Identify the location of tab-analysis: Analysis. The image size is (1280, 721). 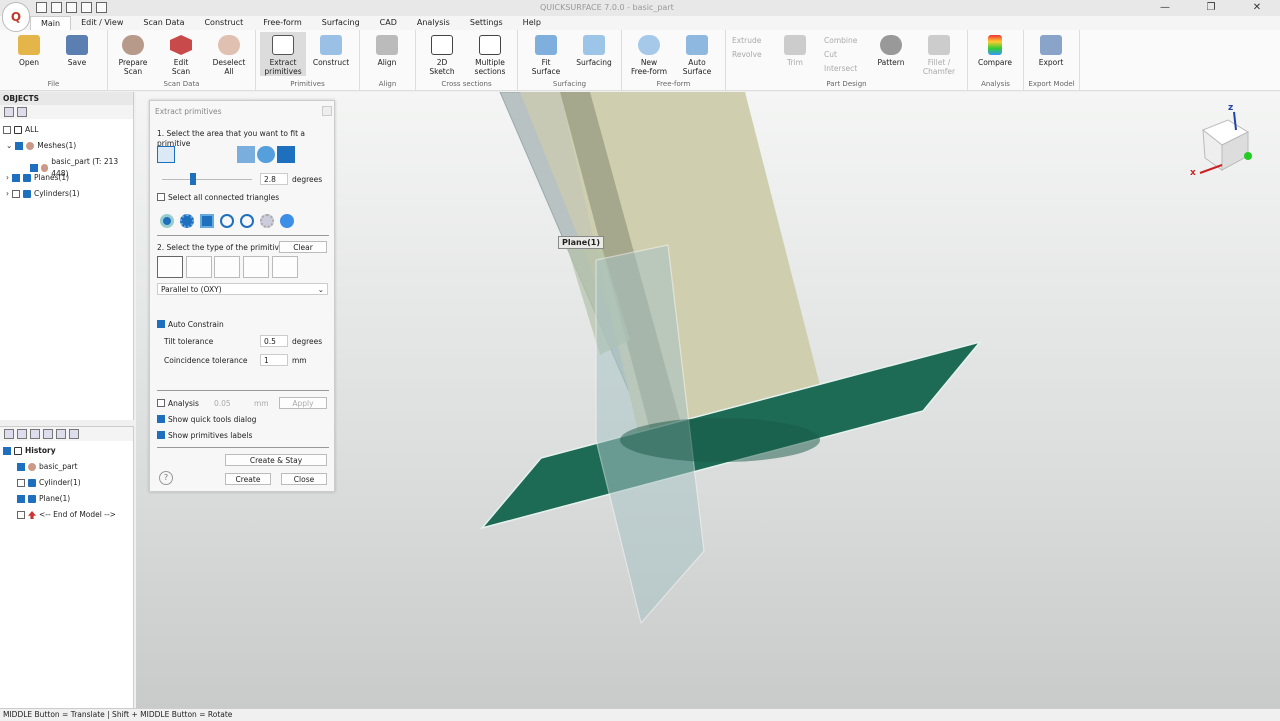
(433, 23).